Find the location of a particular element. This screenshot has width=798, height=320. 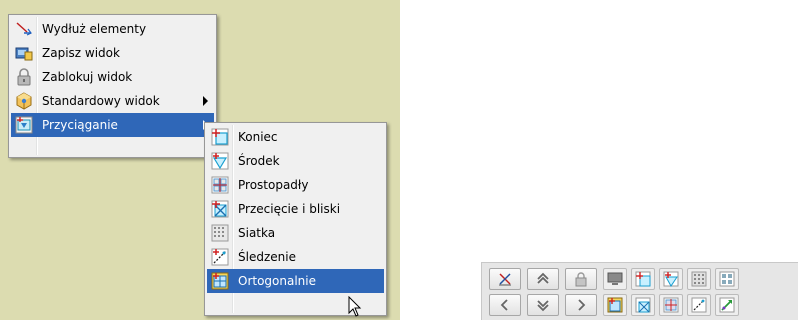

submenu-item-tracking: Śledzenie is located at coordinates (295, 257).